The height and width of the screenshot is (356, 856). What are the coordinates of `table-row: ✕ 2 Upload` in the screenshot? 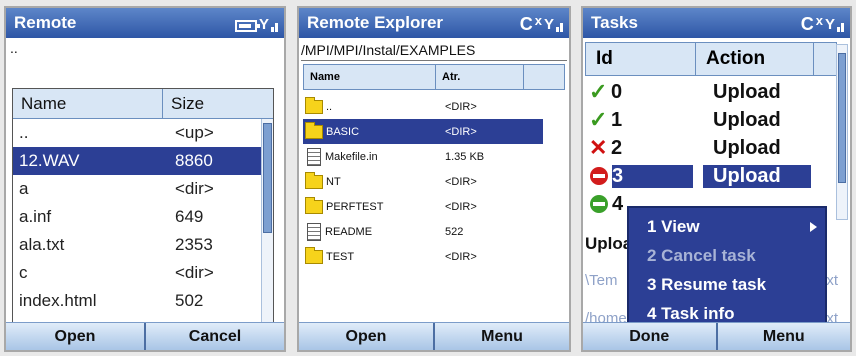 It's located at (711, 148).